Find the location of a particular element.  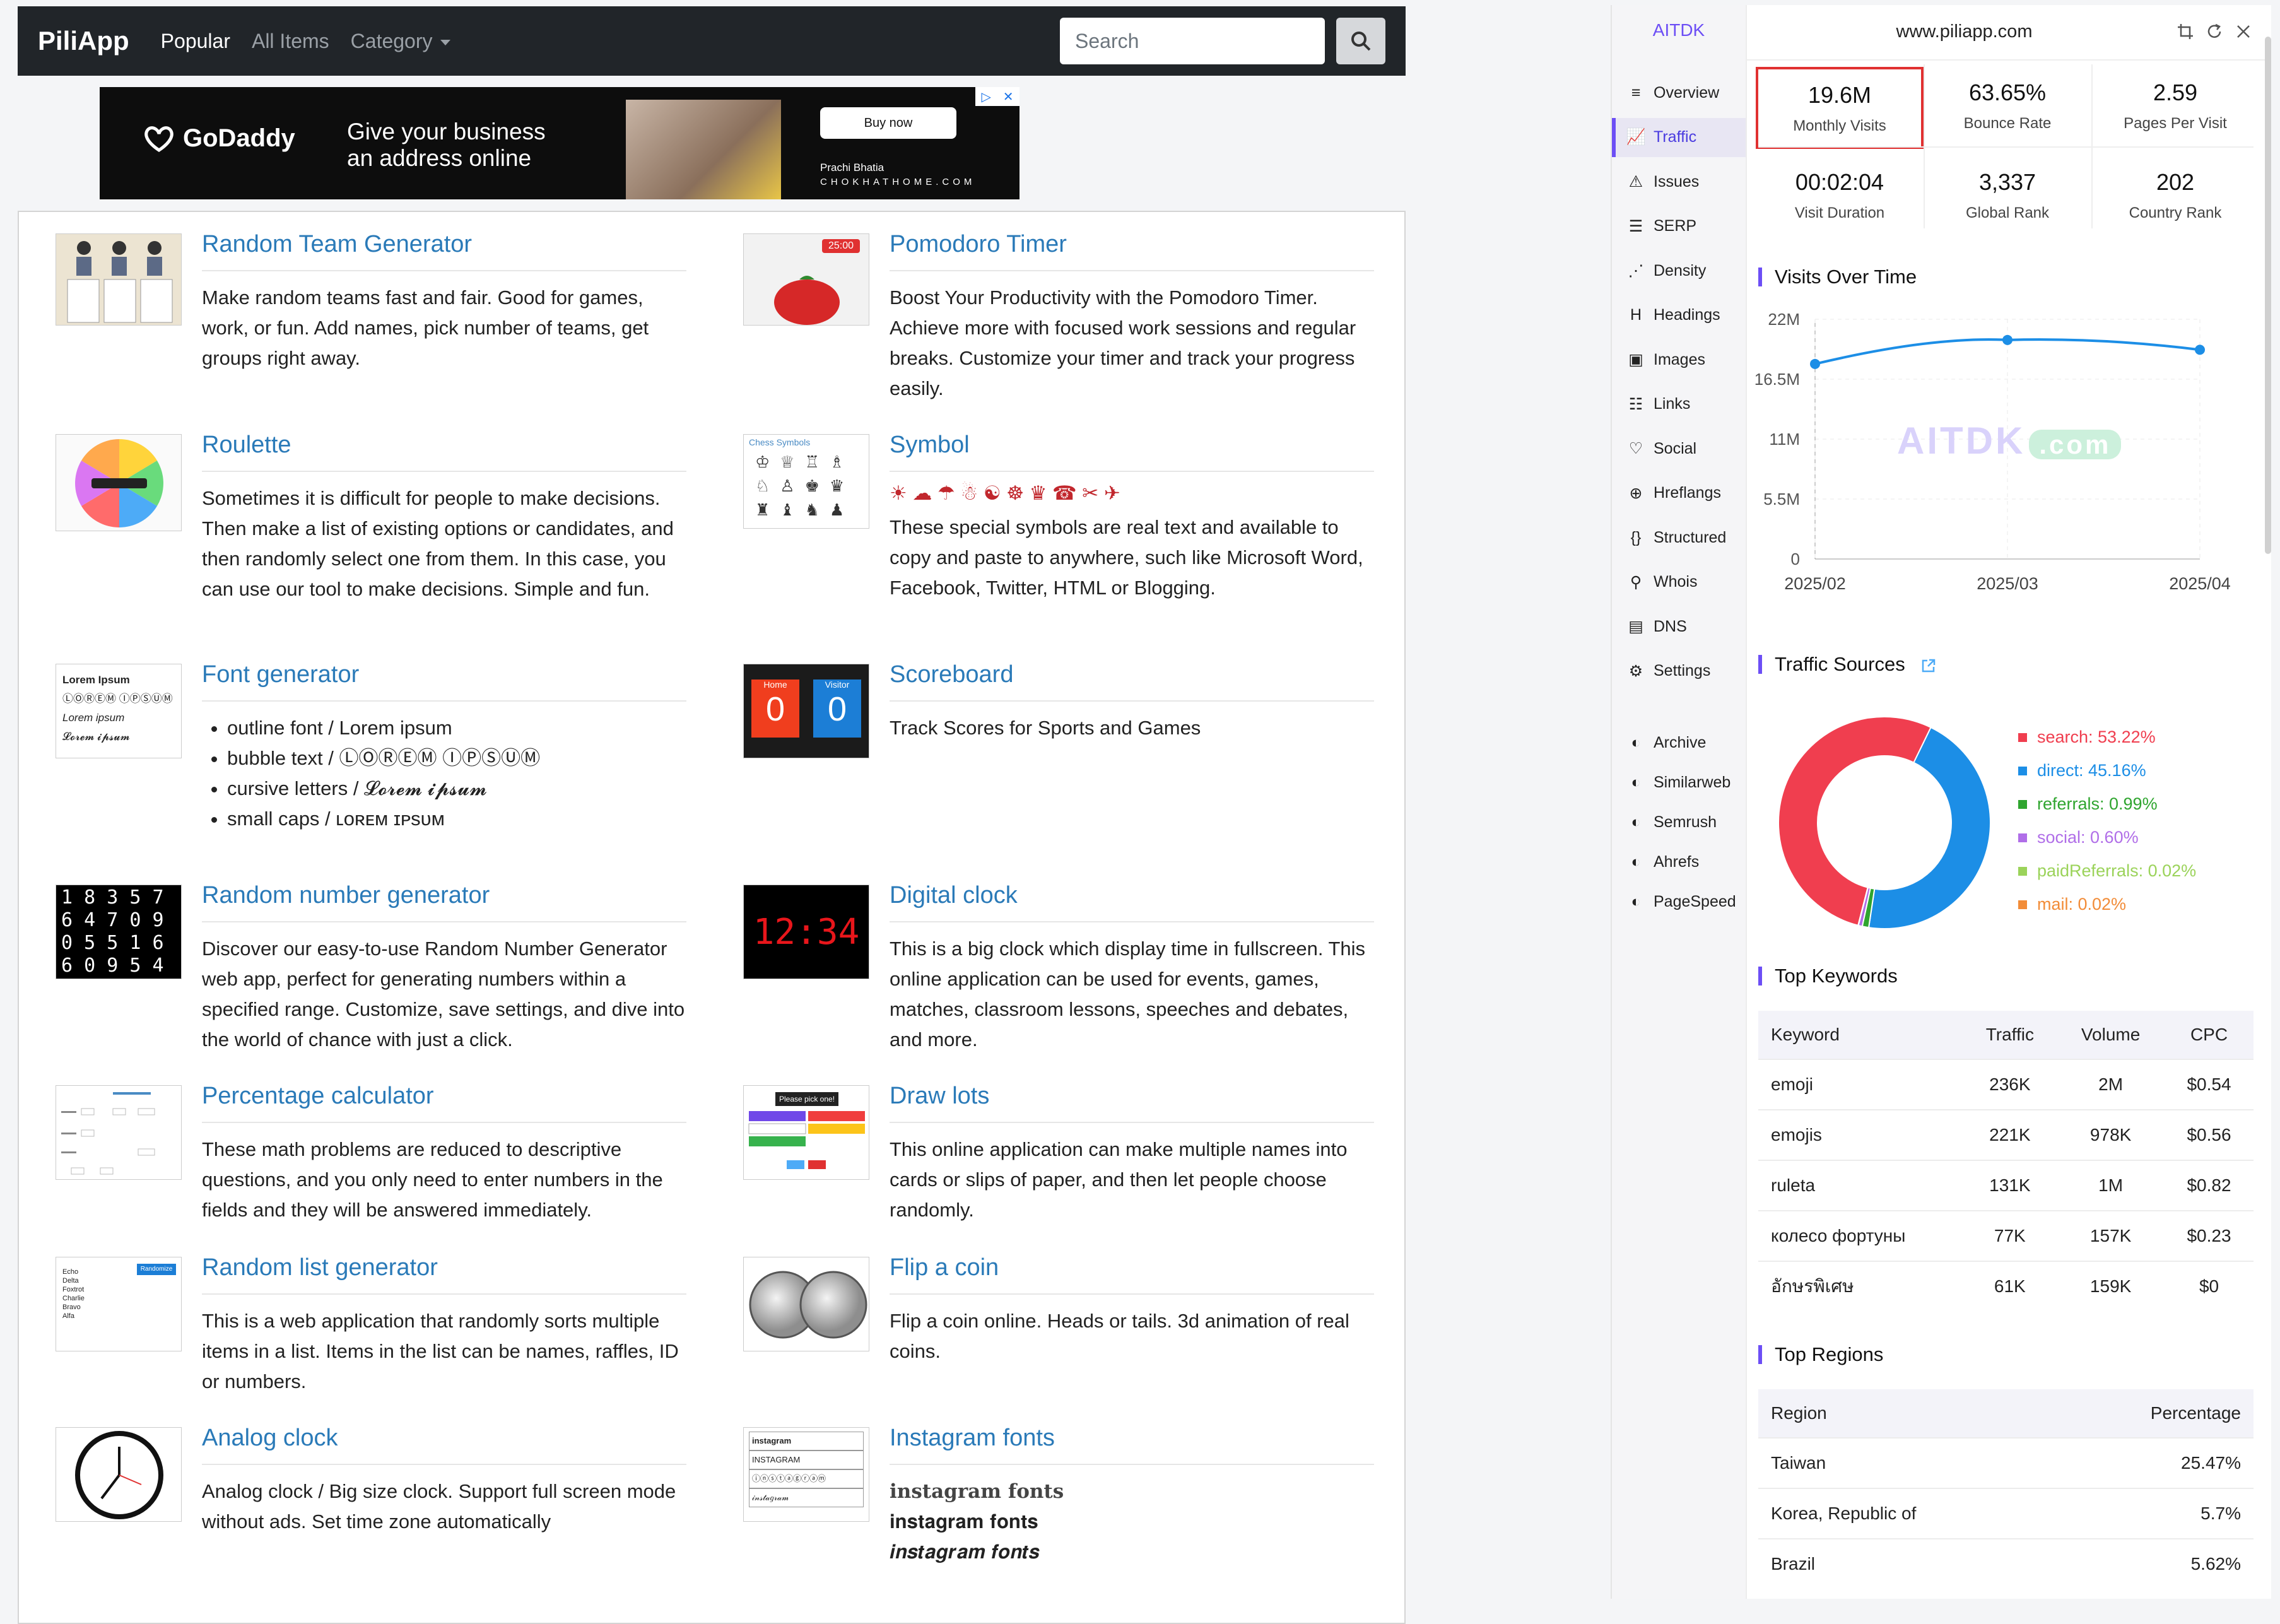

watermark-tag: .com is located at coordinates (2075, 444).